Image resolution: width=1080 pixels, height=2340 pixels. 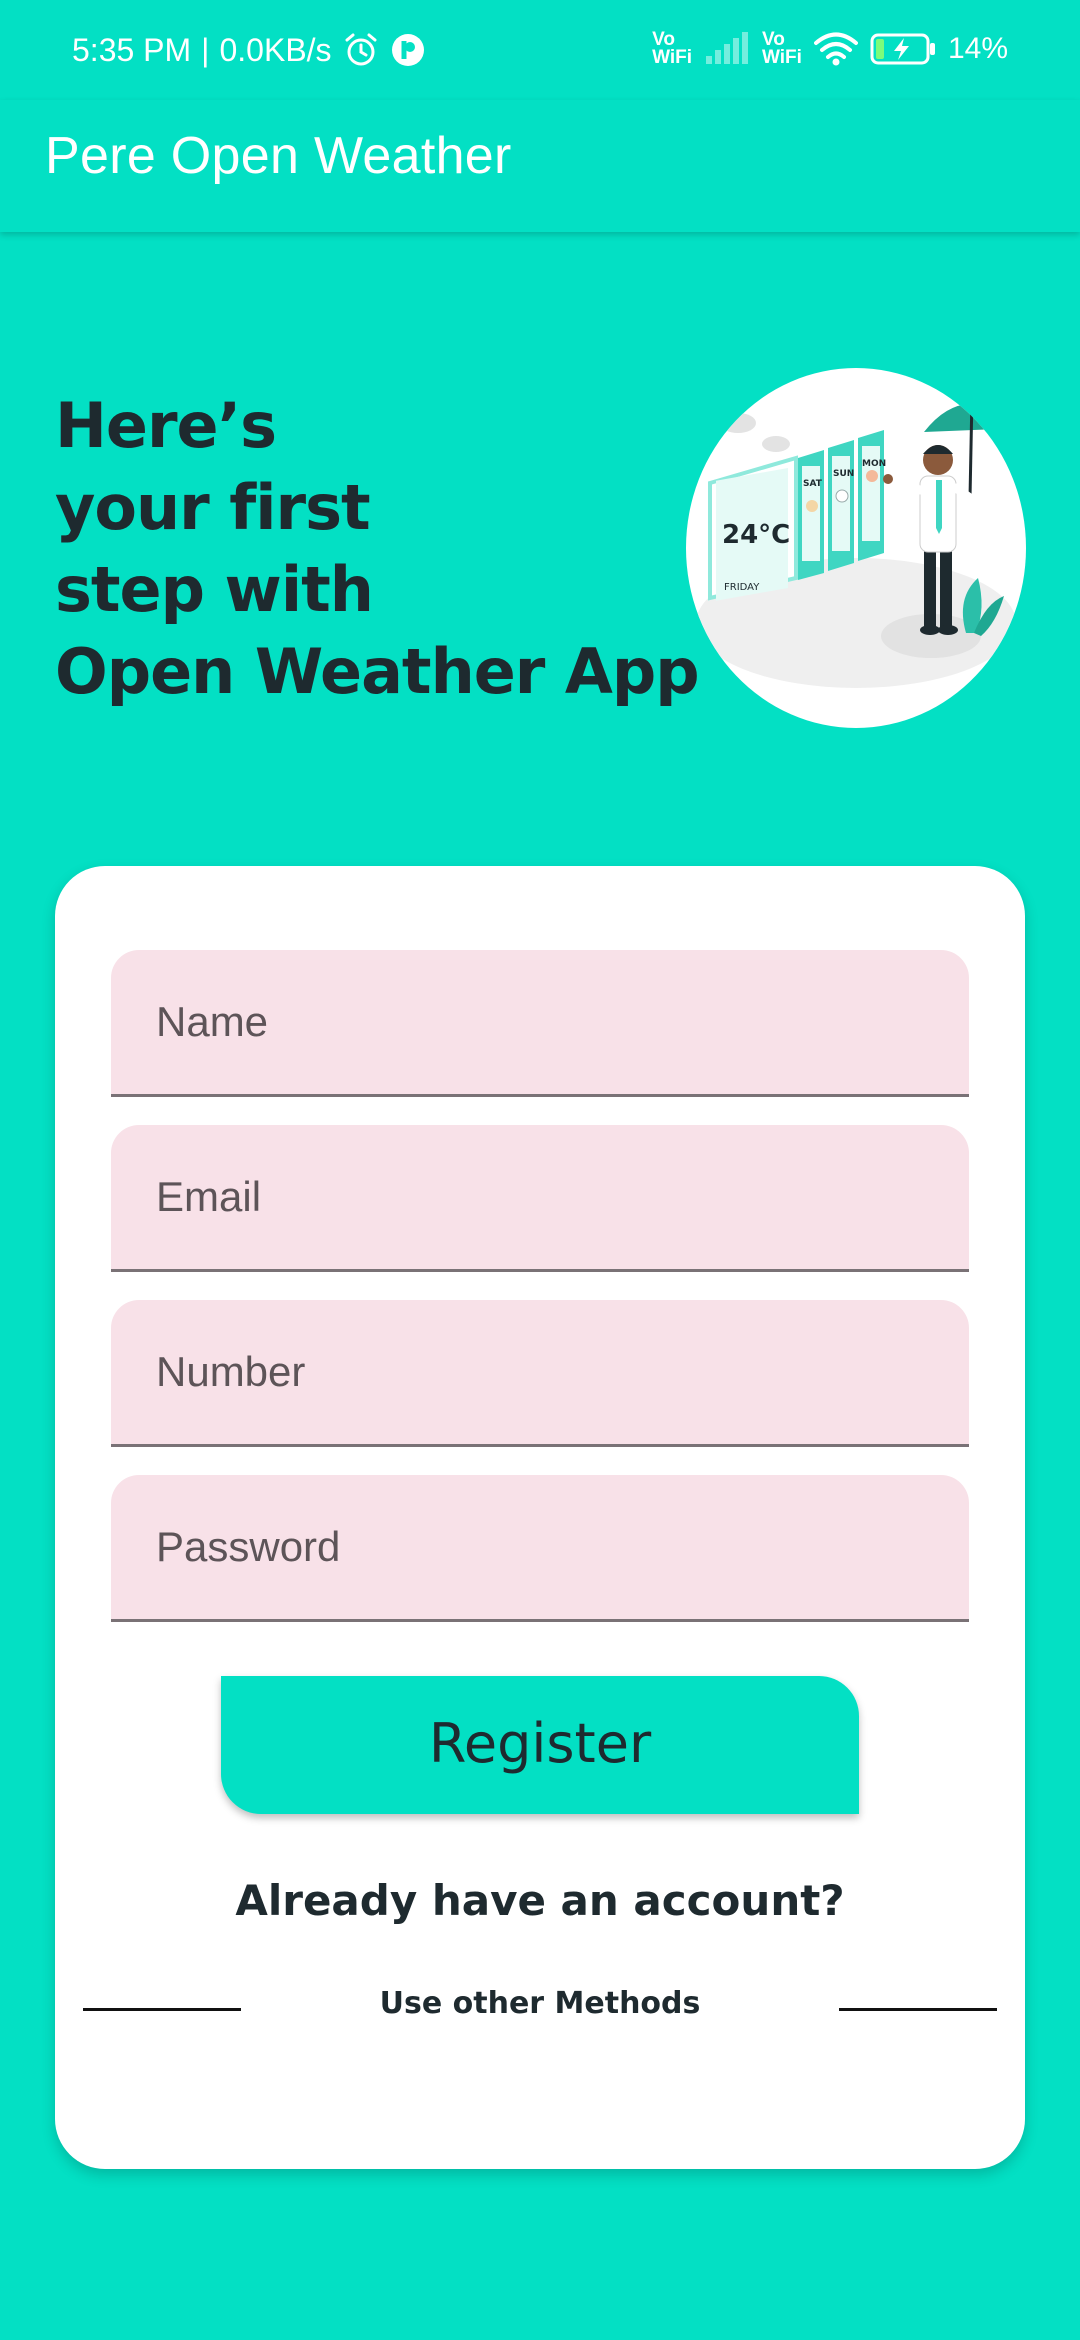 I want to click on battery-charging-icon, so click(x=903, y=49).